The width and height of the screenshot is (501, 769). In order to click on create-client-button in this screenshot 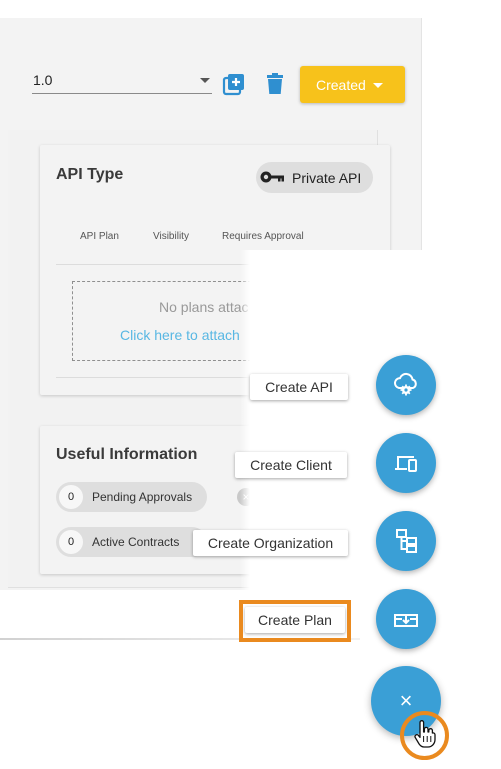, I will do `click(406, 463)`.